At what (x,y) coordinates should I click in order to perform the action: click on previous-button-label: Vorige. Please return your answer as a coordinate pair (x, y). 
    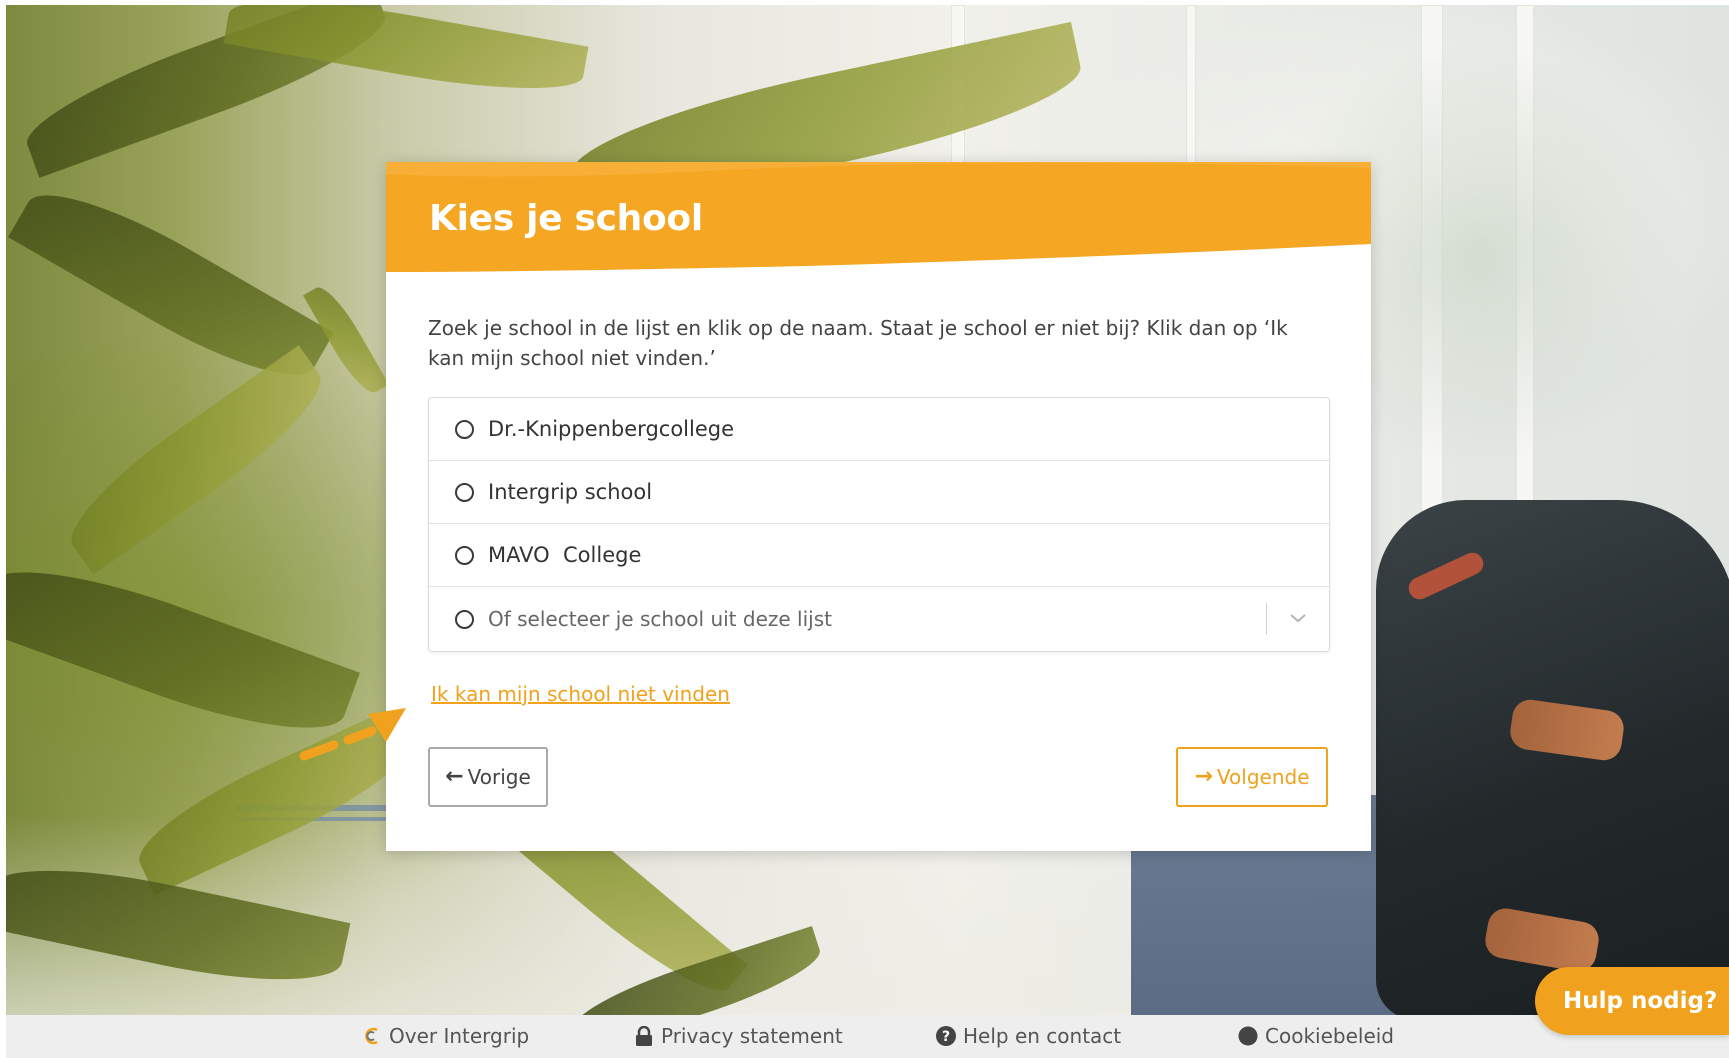
    Looking at the image, I should click on (499, 777).